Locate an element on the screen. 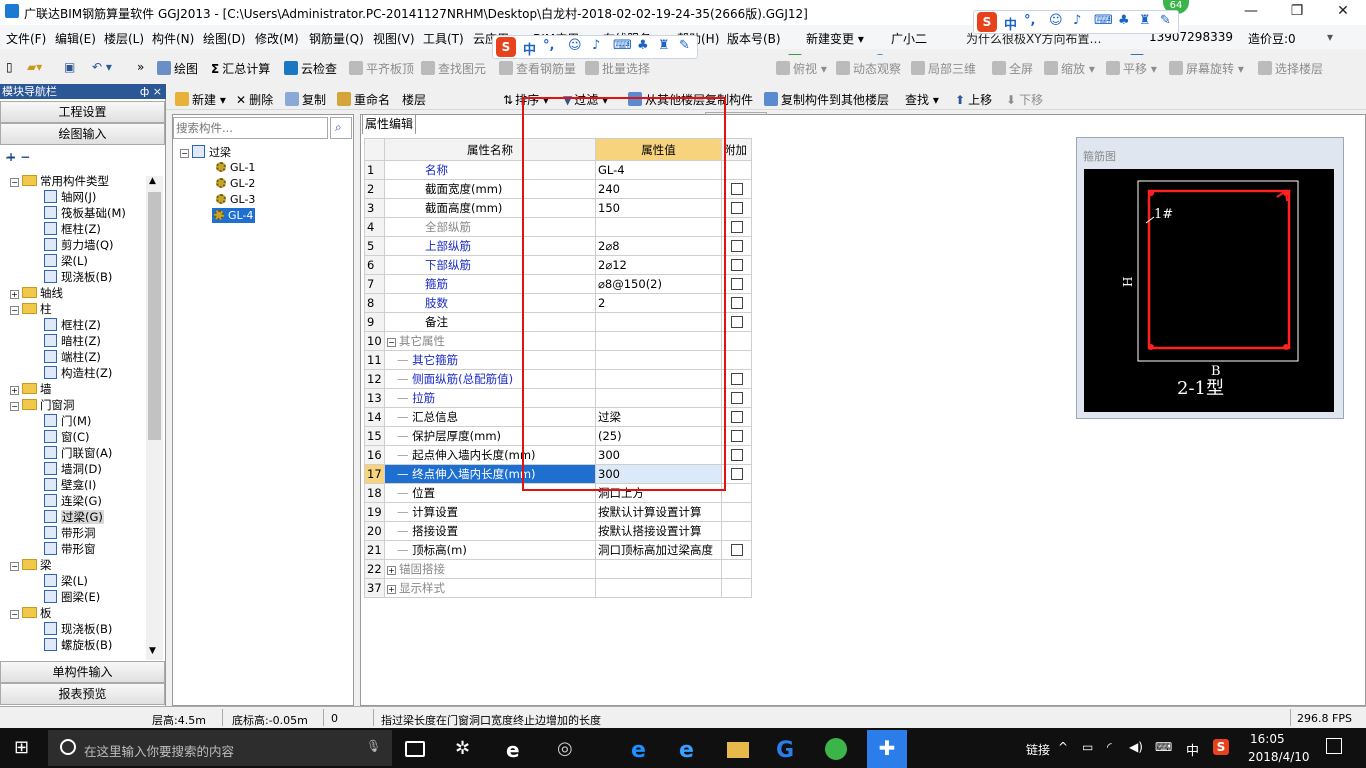 Image resolution: width=1366 pixels, height=768 pixels. nav-tree-item: 梁(L) is located at coordinates (73, 261).